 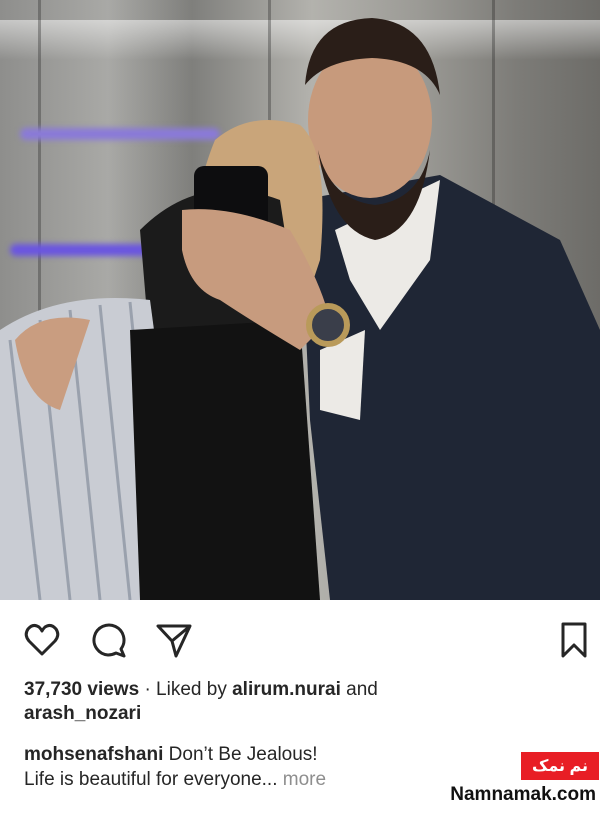 What do you see at coordinates (82, 713) in the screenshot?
I see `liker-username: arash_nozari` at bounding box center [82, 713].